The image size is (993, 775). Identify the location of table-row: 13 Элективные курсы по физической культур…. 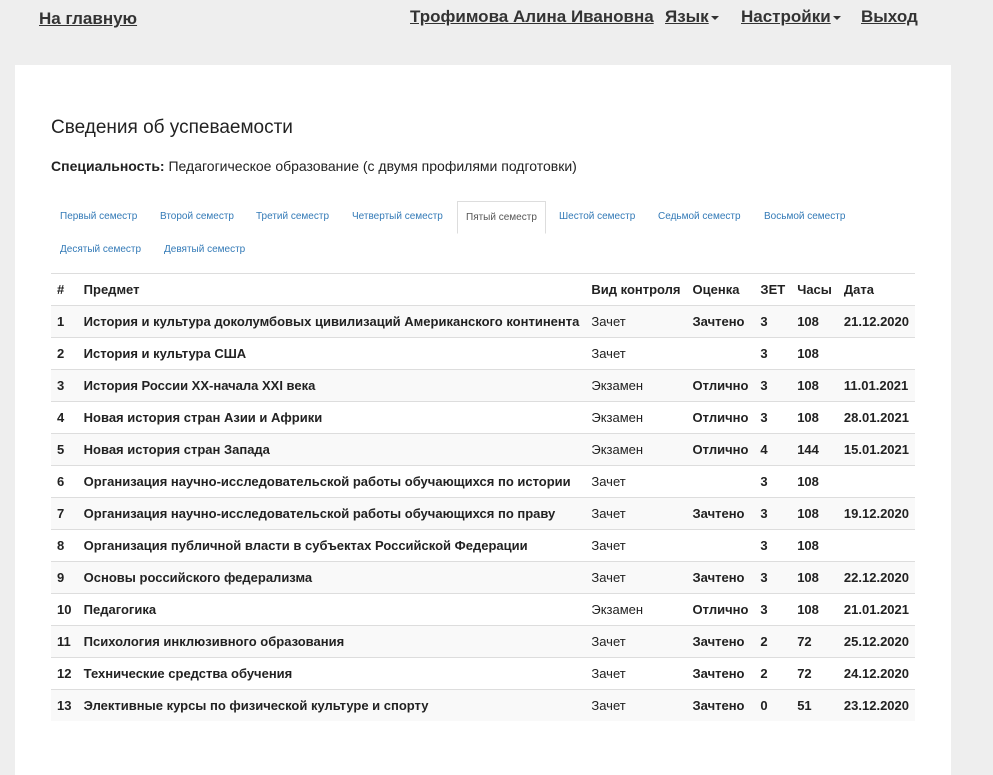
(483, 705).